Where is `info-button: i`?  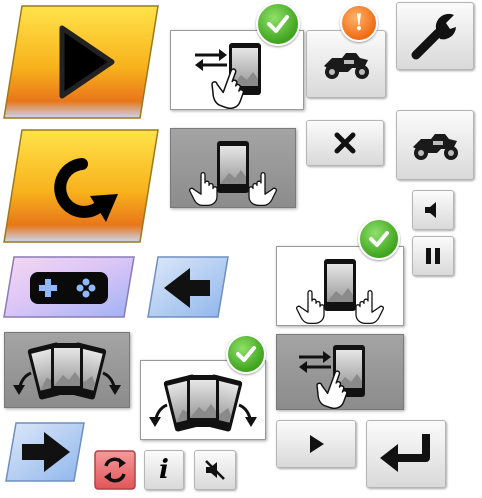 info-button: i is located at coordinates (164, 470).